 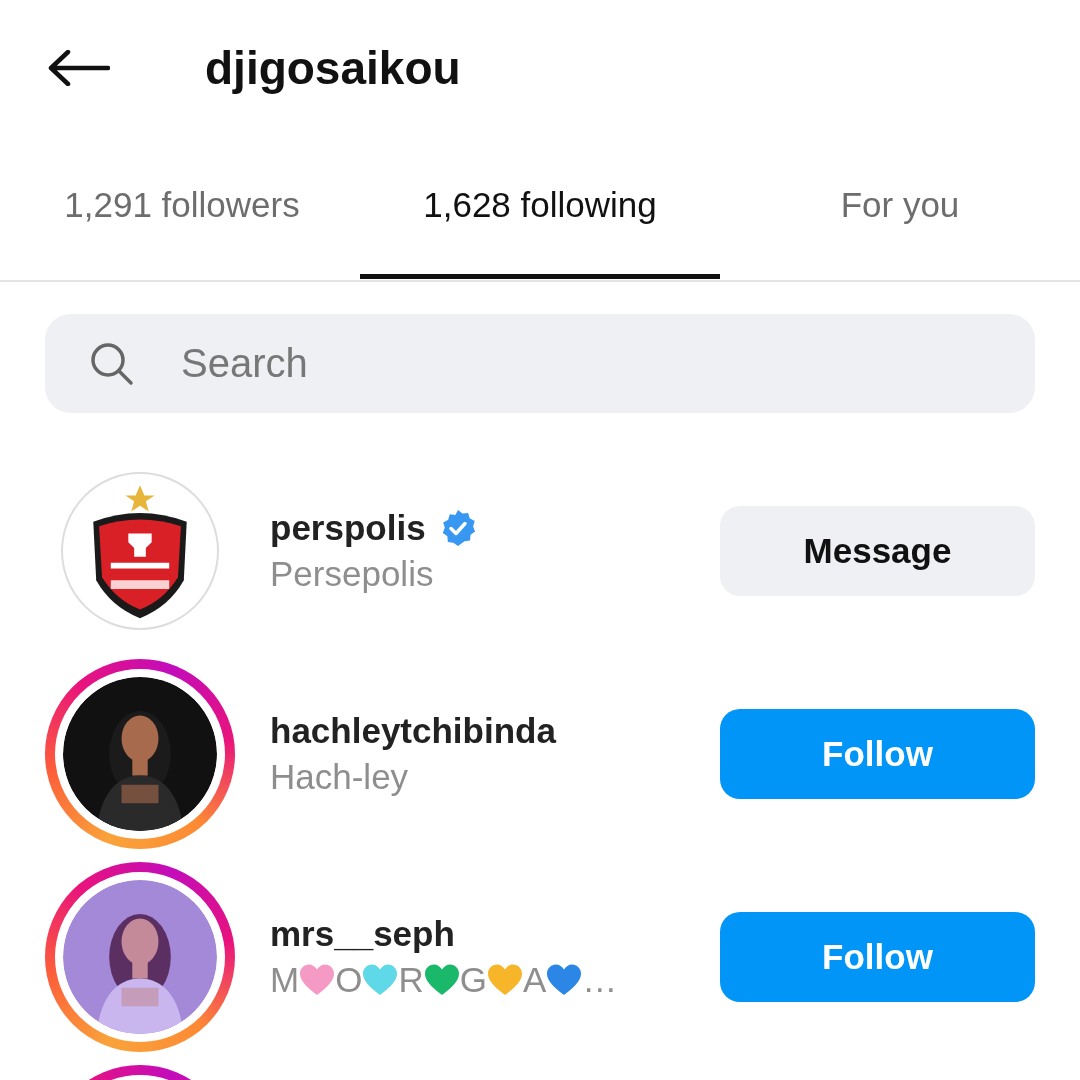 I want to click on profile-username: djigosaikou, so click(x=333, y=67).